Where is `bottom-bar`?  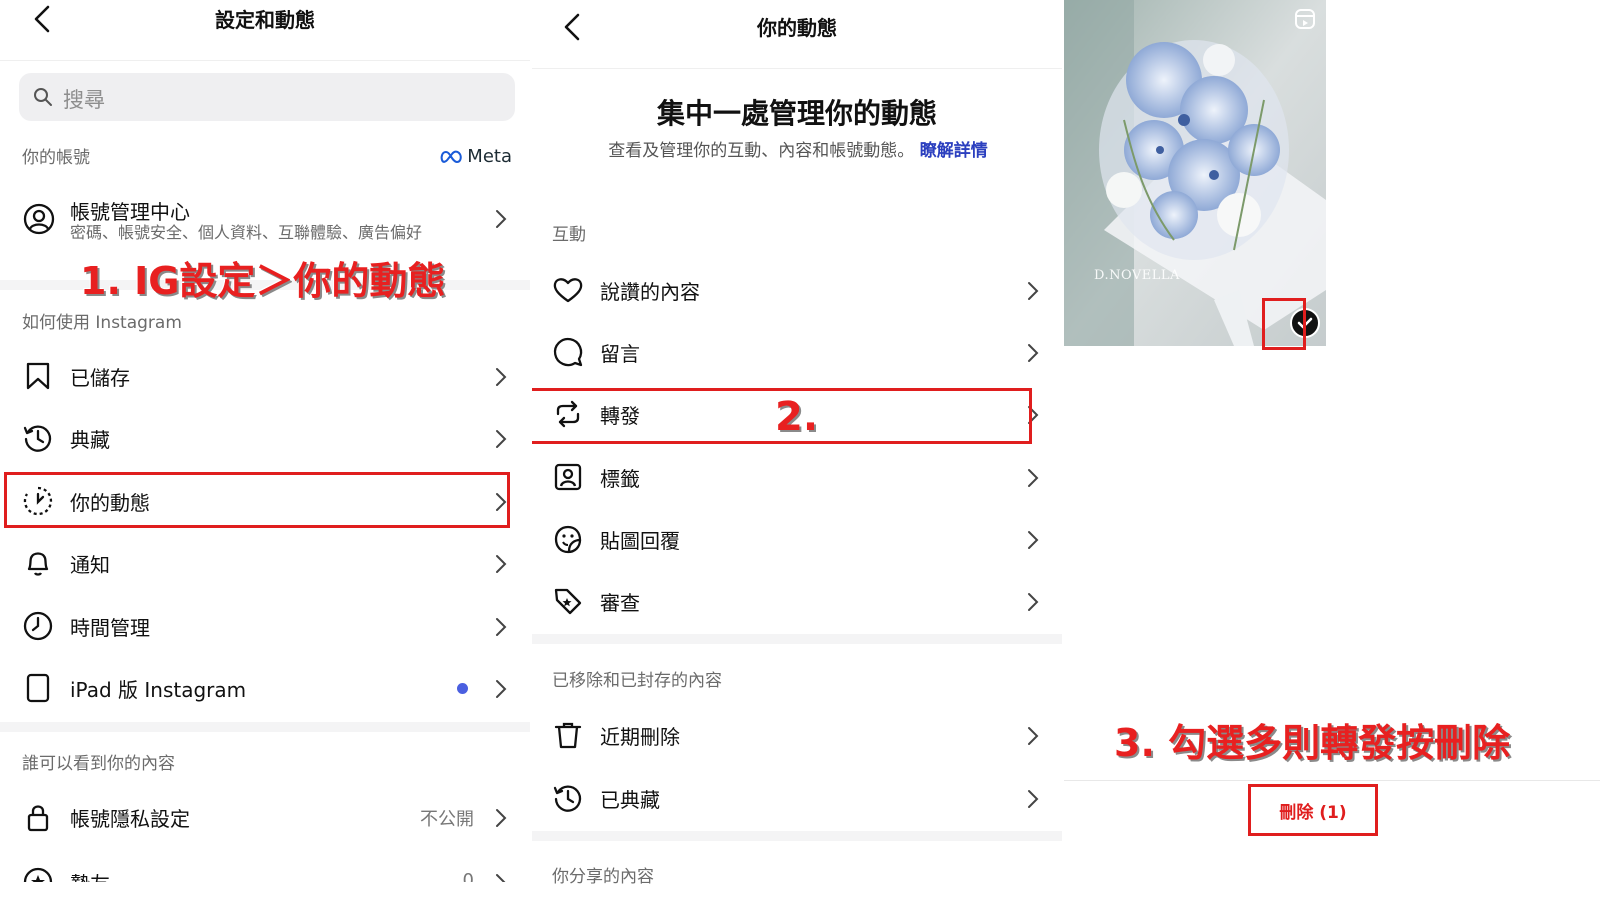 bottom-bar is located at coordinates (1332, 780).